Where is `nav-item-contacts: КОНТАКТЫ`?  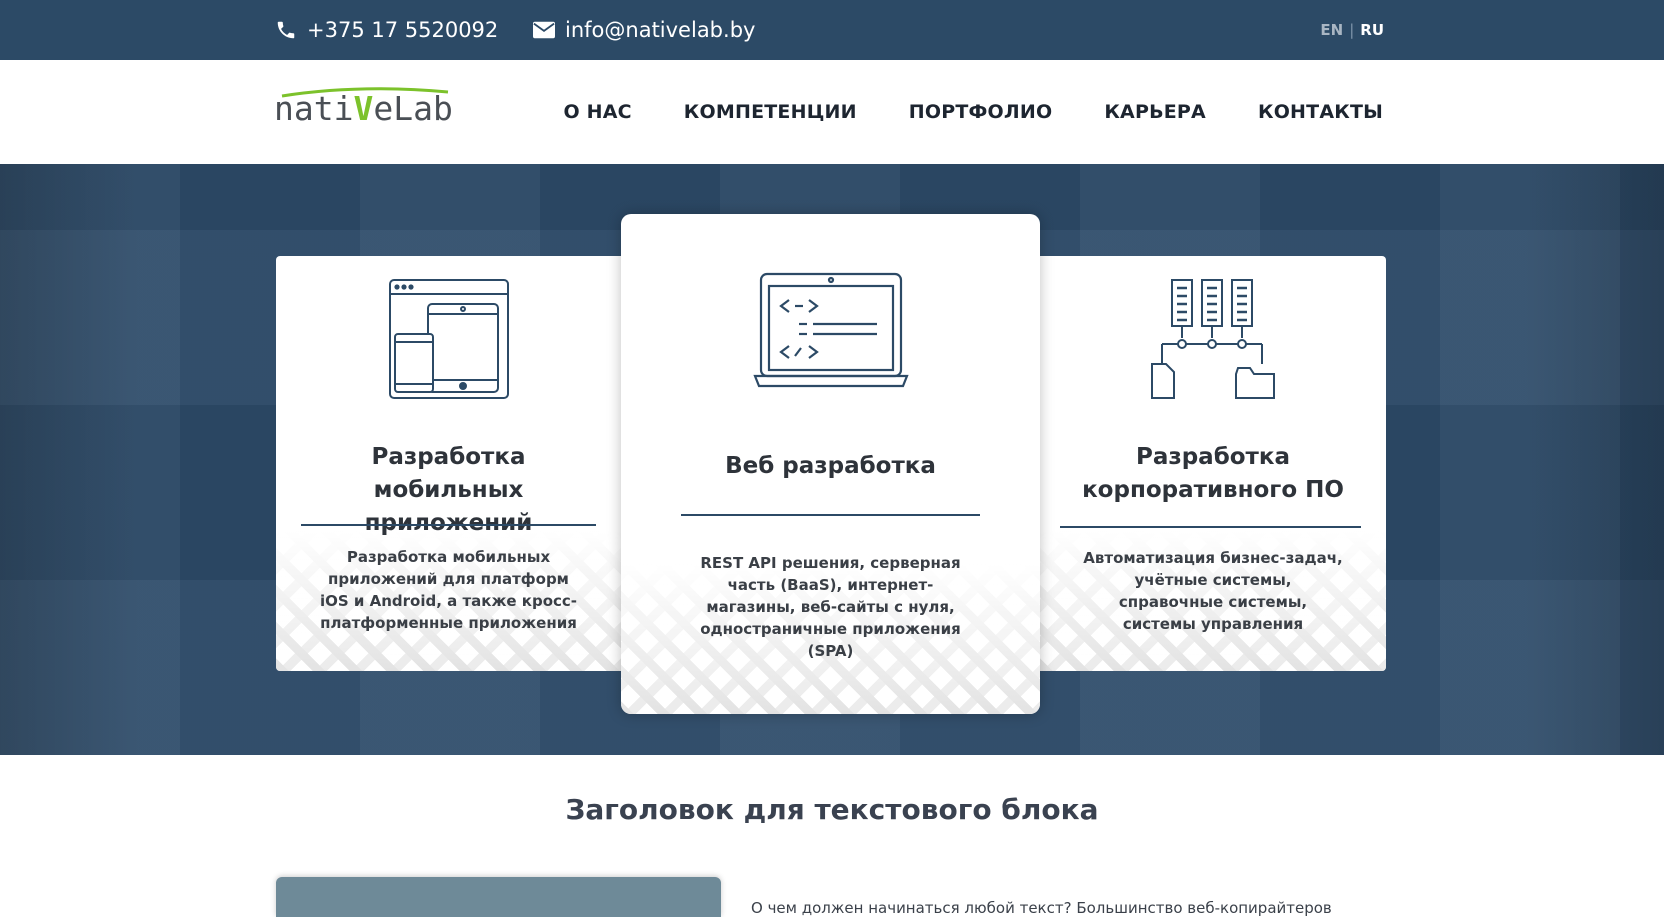
nav-item-contacts: КОНТАКТЫ is located at coordinates (1320, 112).